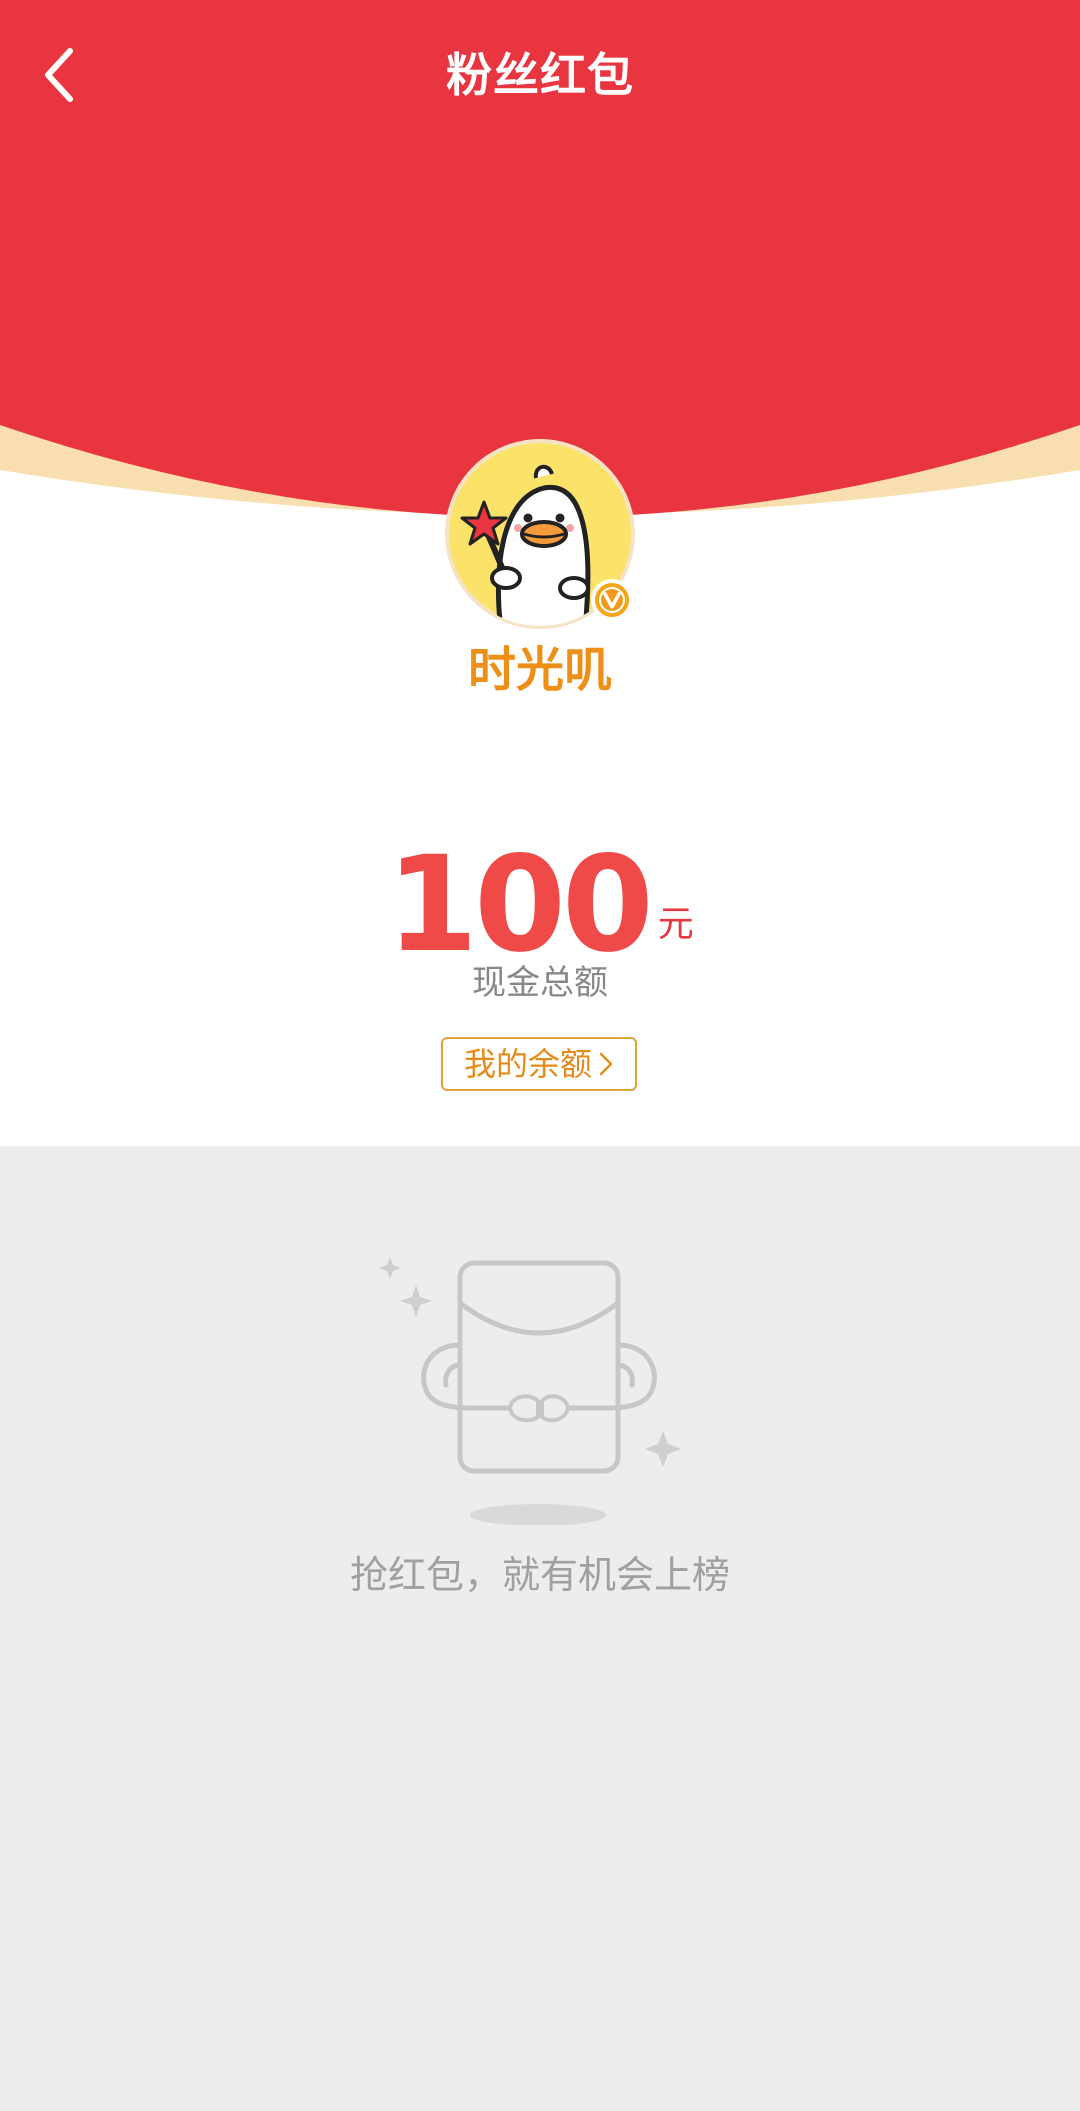  What do you see at coordinates (530, 1391) in the screenshot?
I see `red-envelope-empty-icon` at bounding box center [530, 1391].